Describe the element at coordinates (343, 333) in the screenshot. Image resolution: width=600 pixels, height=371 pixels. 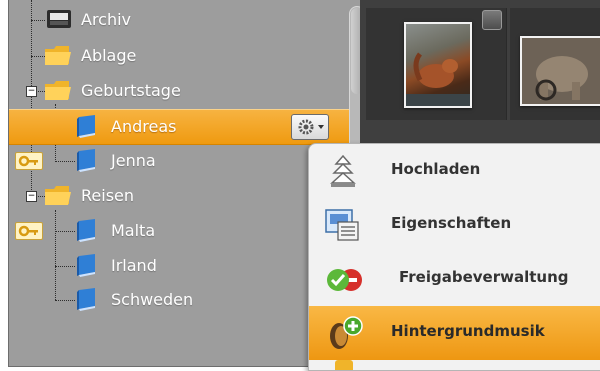
I see `background-music-icon` at that location.